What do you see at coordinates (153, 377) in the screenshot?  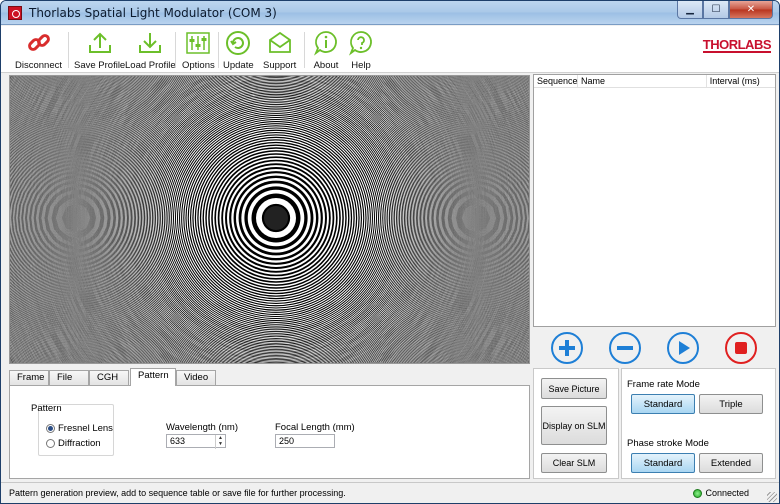 I see `tab-pattern: Pattern` at bounding box center [153, 377].